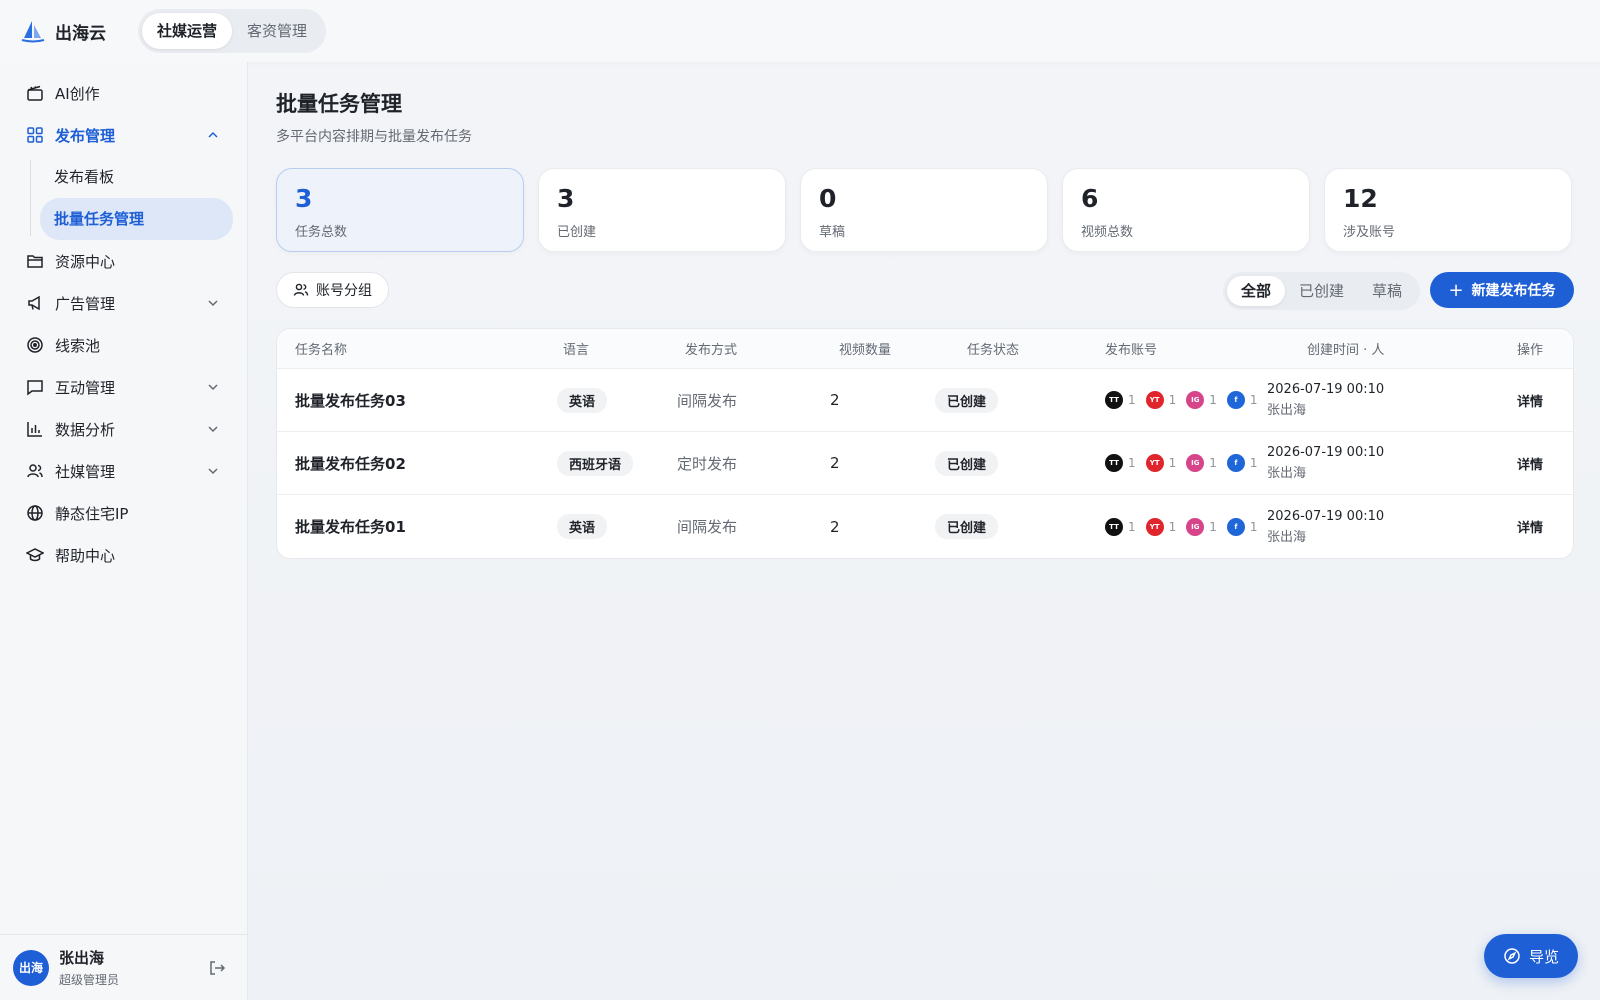 This screenshot has height=1000, width=1600. What do you see at coordinates (136, 219) in the screenshot?
I see `sidebar-subitem-batch-tasks: 批量任务管理` at bounding box center [136, 219].